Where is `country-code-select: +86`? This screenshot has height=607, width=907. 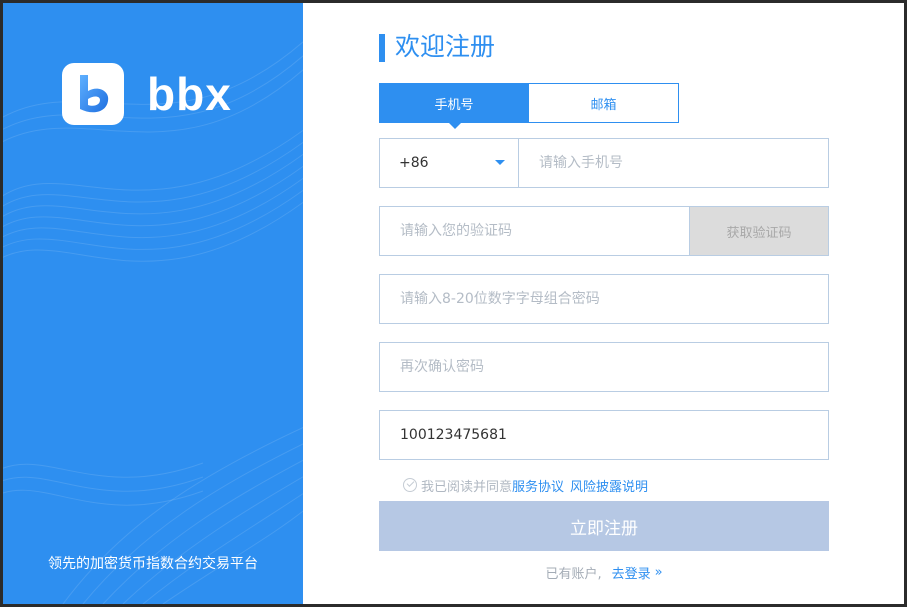
country-code-select: +86 is located at coordinates (449, 163).